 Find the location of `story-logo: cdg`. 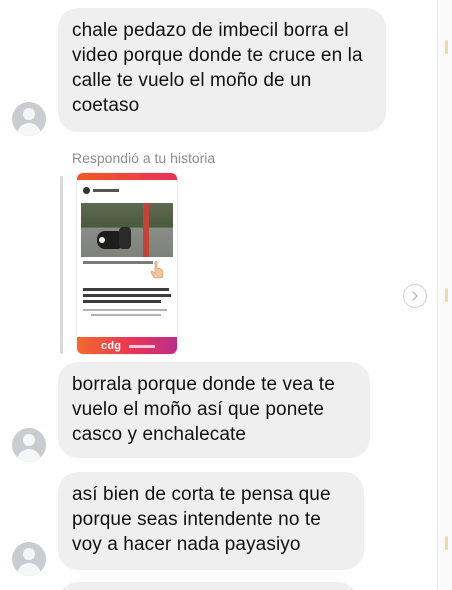

story-logo: cdg is located at coordinates (111, 346).